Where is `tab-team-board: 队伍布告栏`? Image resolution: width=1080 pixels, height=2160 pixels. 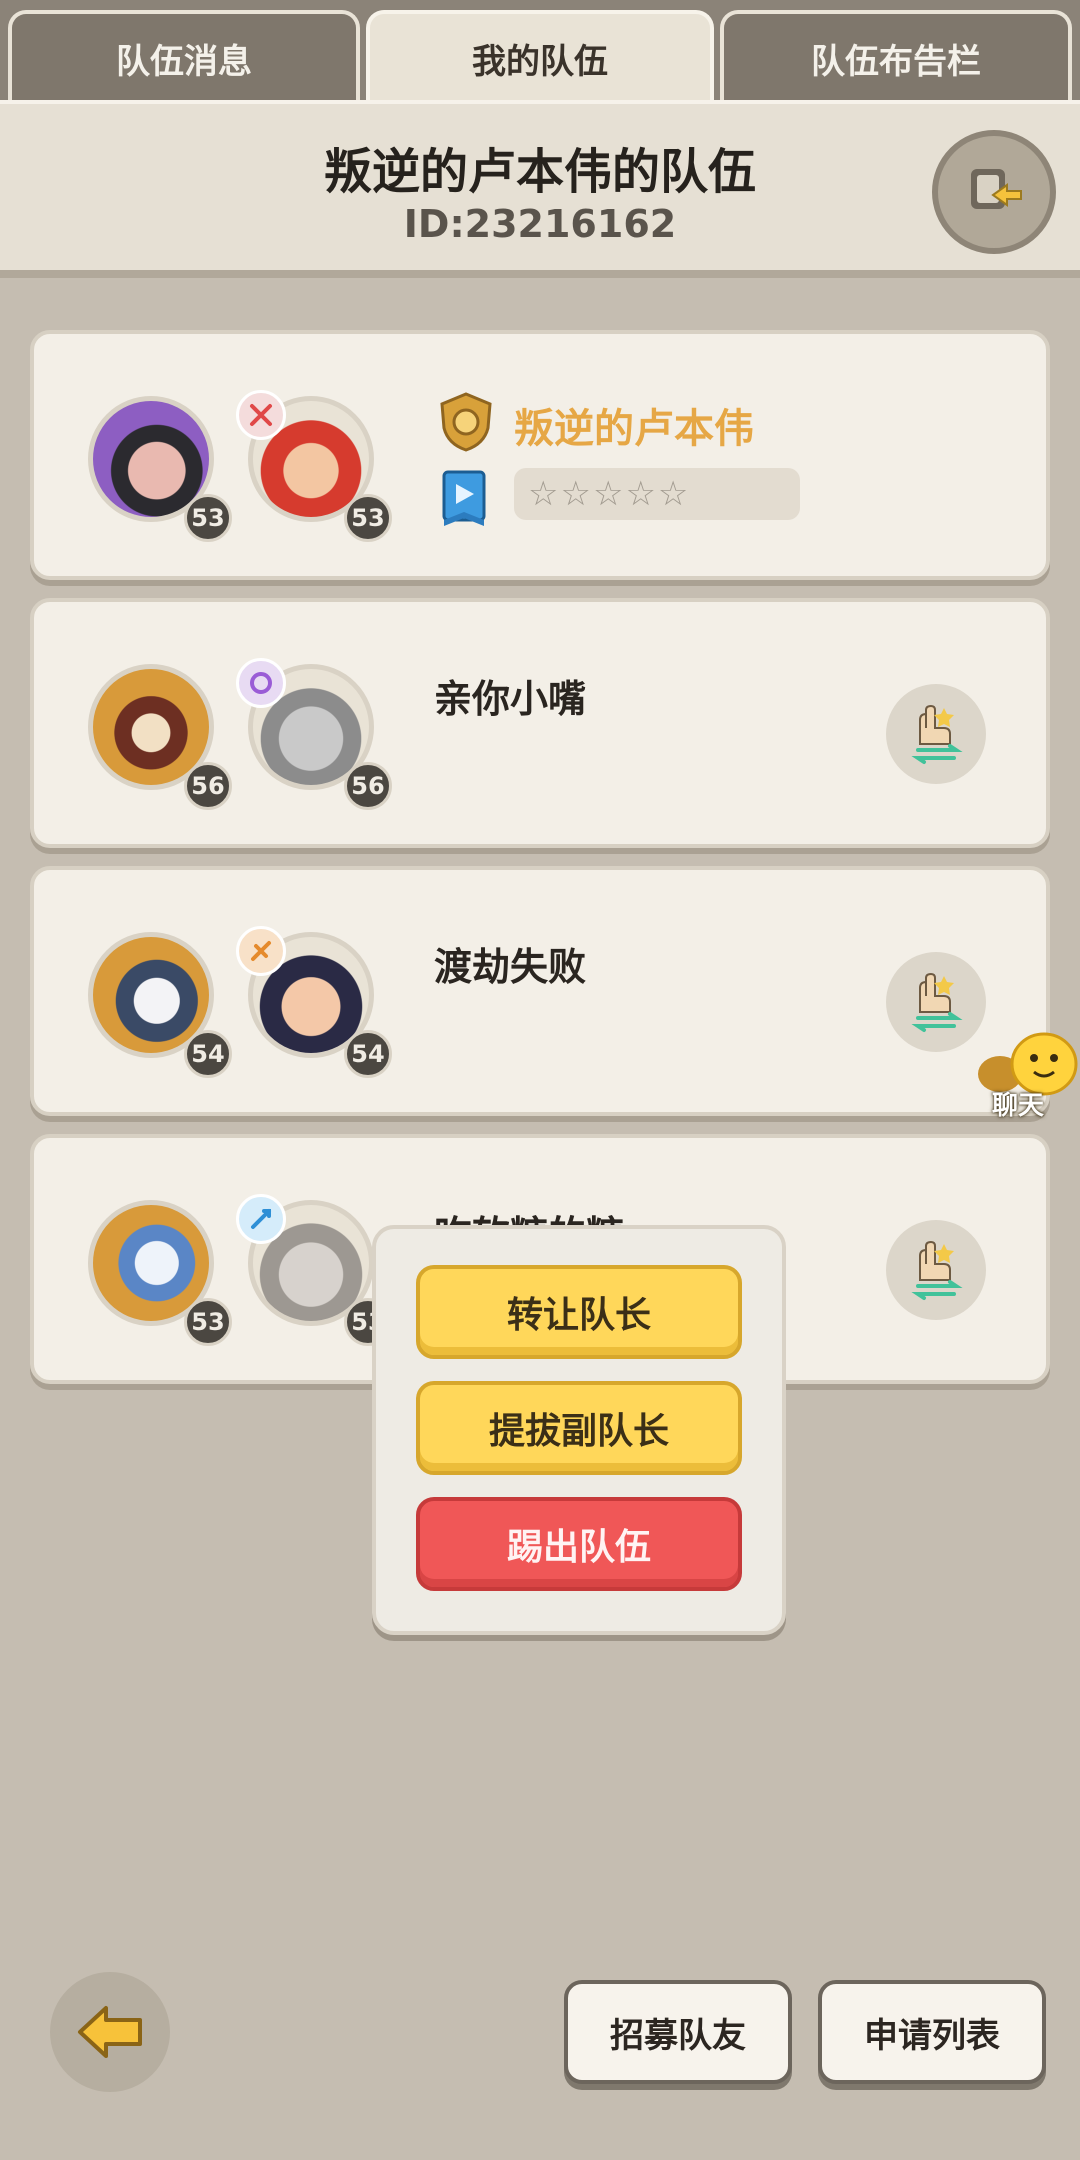 tab-team-board: 队伍布告栏 is located at coordinates (896, 56).